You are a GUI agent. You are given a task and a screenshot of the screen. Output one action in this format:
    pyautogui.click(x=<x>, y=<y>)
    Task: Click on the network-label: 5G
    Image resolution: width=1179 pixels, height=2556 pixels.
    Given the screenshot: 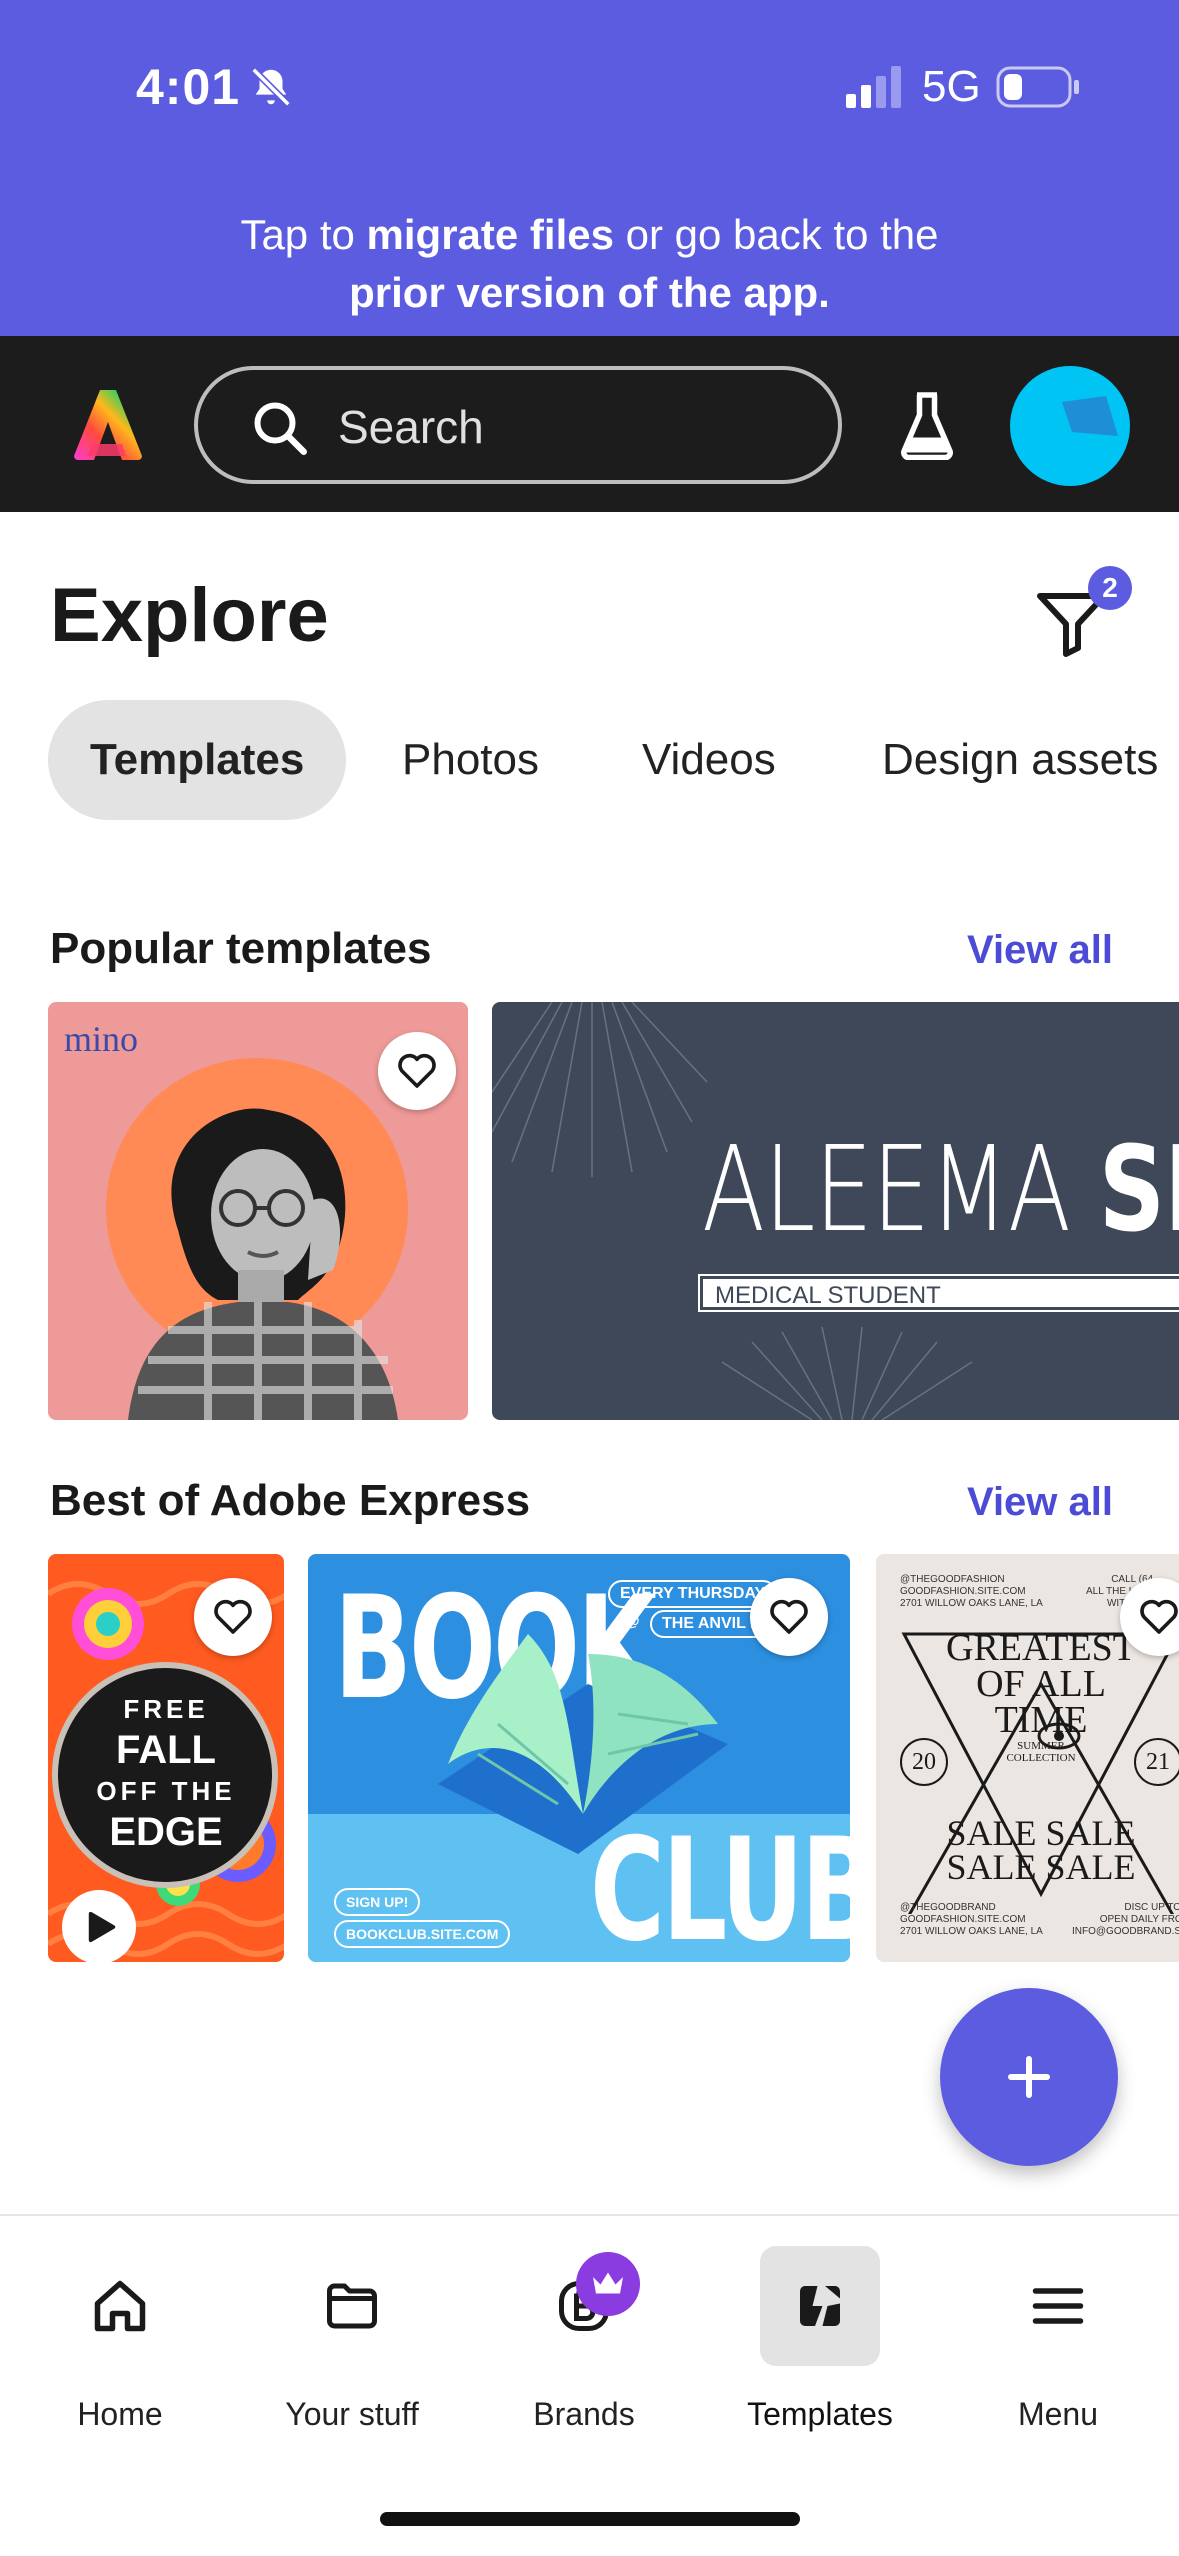 What is the action you would take?
    pyautogui.click(x=951, y=86)
    